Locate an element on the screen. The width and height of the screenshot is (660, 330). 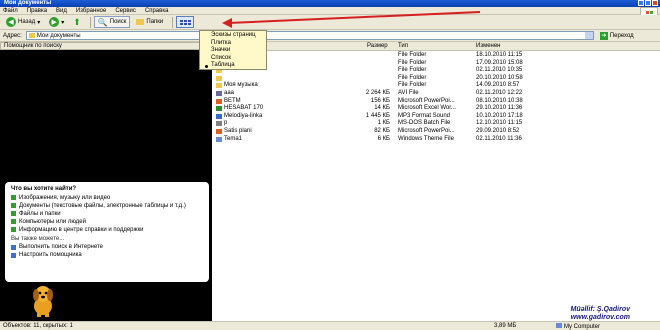
search-option-media: Изображения, музыку или видео is located at coordinates (107, 198).